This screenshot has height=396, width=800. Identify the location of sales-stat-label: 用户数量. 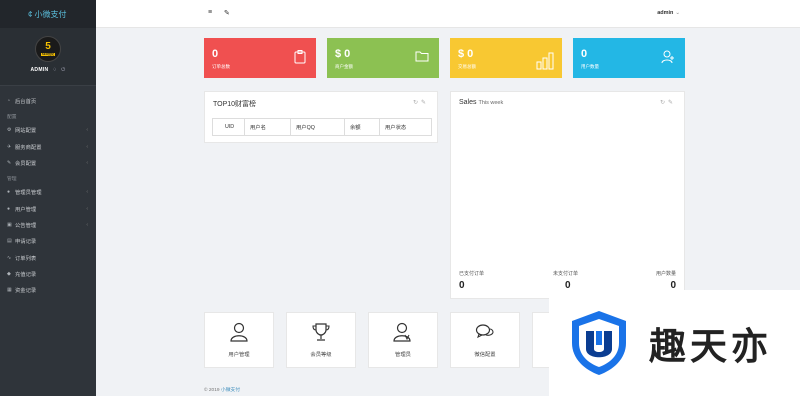
(665, 274).